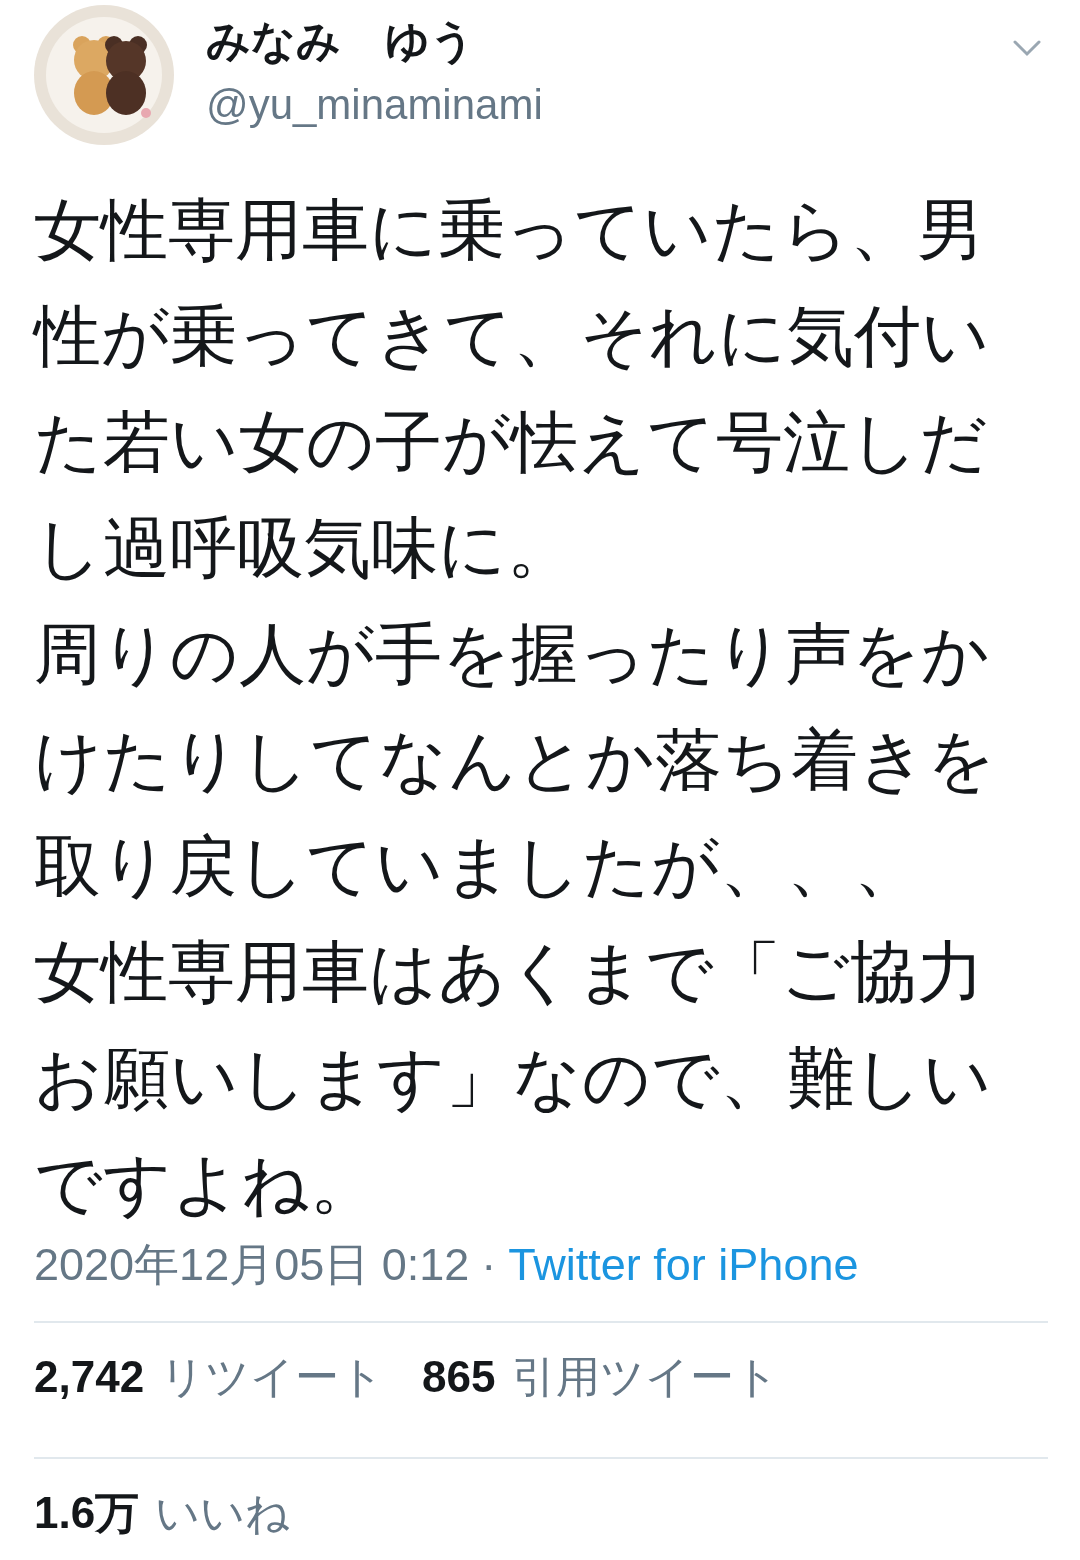 The image size is (1080, 1560). I want to click on stat-count: 865, so click(459, 1377).